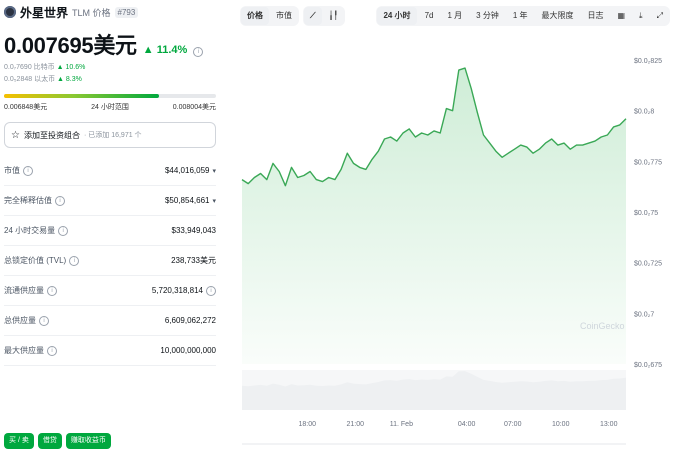 The width and height of the screenshot is (680, 458). What do you see at coordinates (621, 16) in the screenshot?
I see `calendar-icon: ▦` at bounding box center [621, 16].